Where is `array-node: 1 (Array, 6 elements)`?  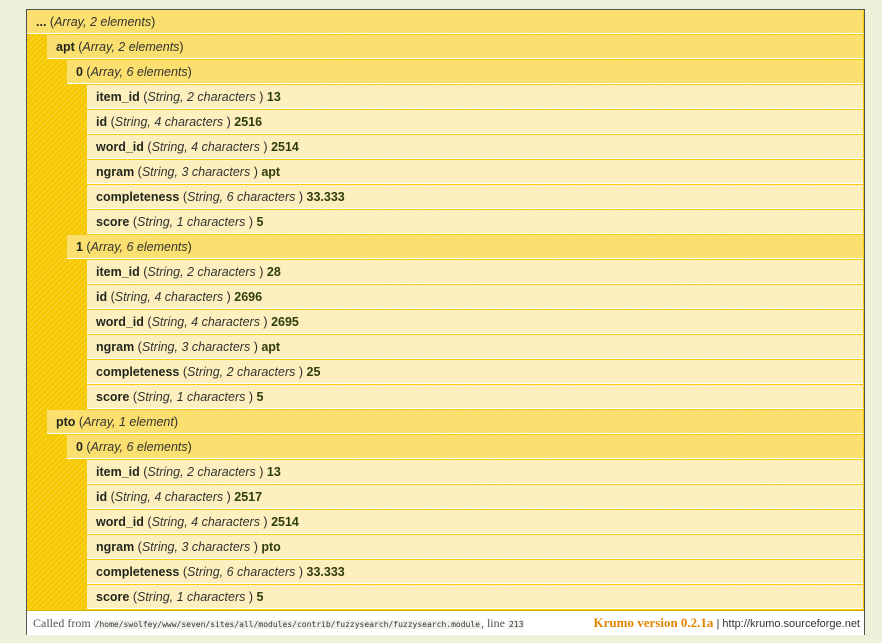 array-node: 1 (Array, 6 elements) is located at coordinates (465, 247).